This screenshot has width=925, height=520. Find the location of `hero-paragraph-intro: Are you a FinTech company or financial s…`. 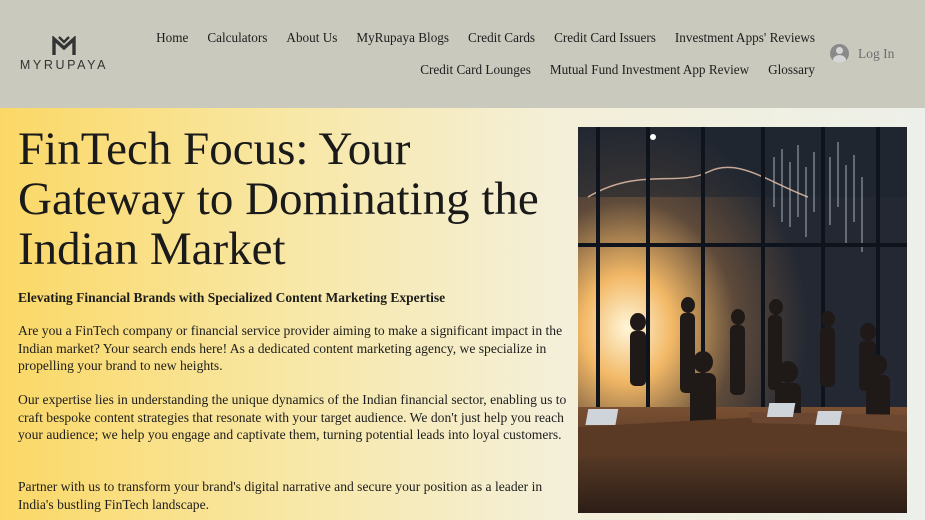

hero-paragraph-intro: Are you a FinTech company or financial s… is located at coordinates (290, 348).